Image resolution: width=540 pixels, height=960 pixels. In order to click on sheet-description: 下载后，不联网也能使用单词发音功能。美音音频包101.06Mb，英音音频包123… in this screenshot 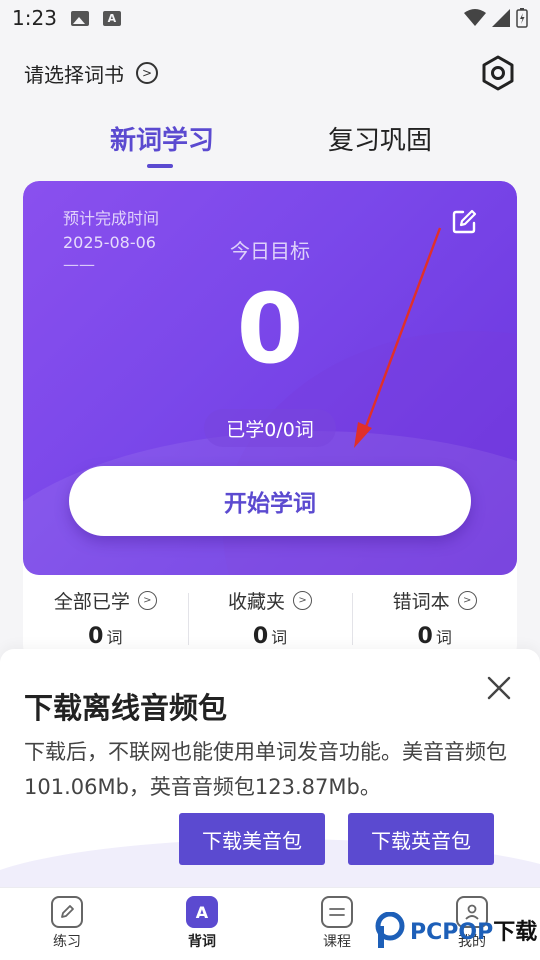, I will do `click(265, 769)`.